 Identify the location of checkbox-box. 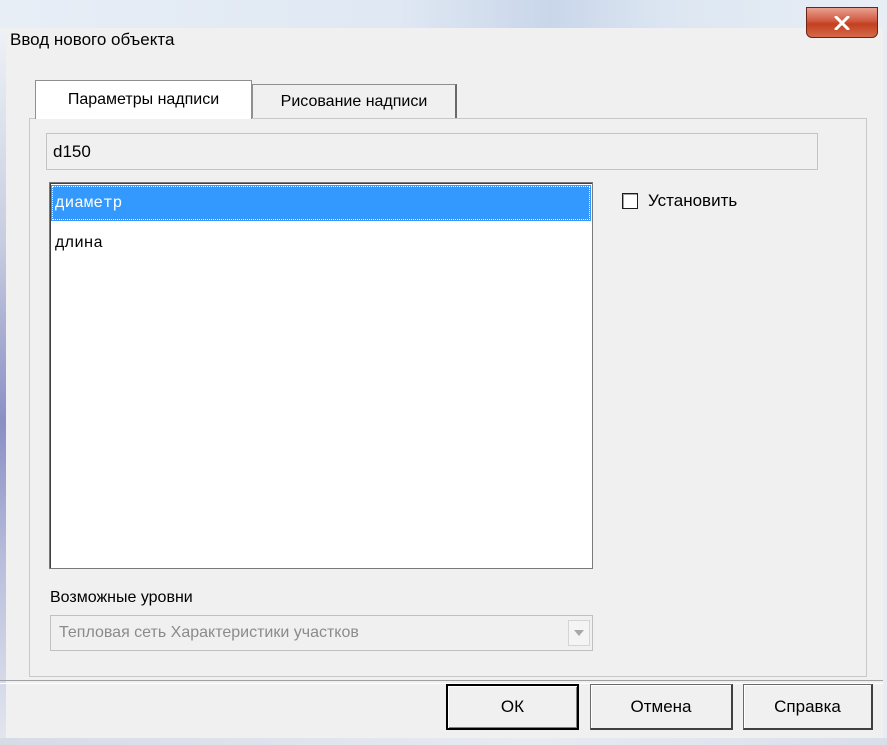
(630, 201).